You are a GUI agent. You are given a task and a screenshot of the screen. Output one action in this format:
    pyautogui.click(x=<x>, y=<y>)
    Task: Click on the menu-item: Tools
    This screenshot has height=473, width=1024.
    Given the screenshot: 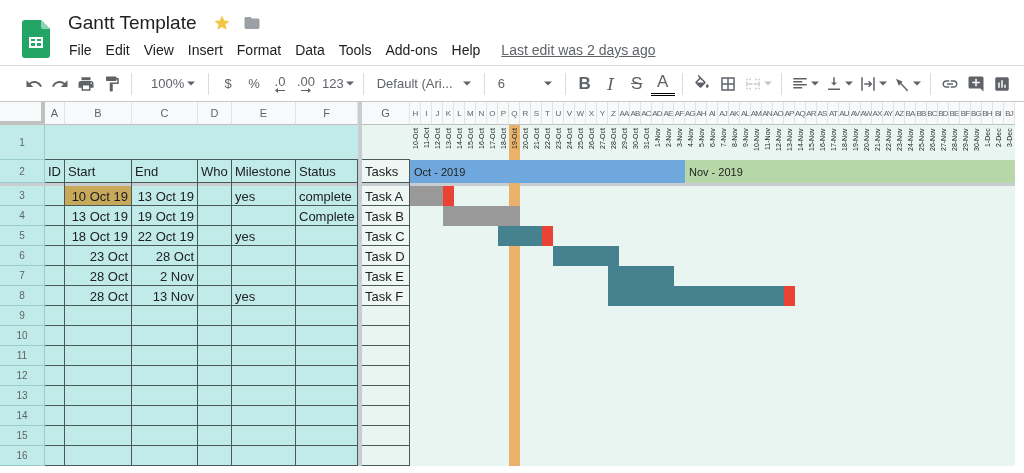 What is the action you would take?
    pyautogui.click(x=355, y=50)
    